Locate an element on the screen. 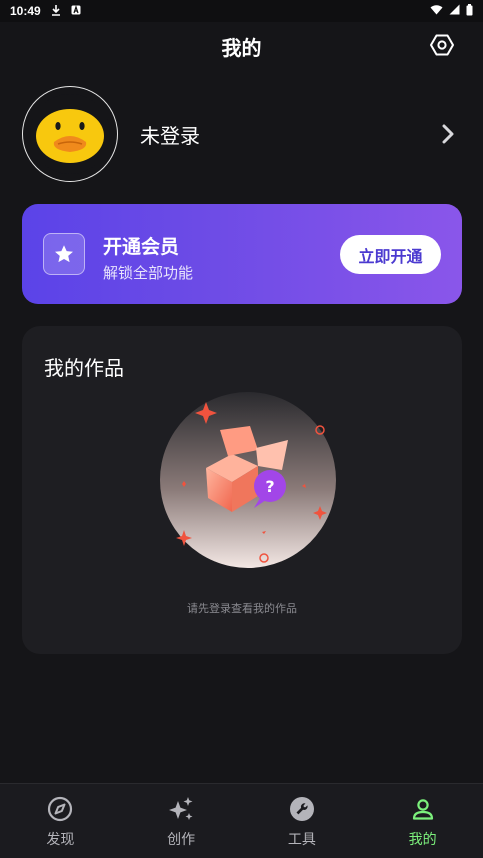  nav-label-tools: 工具 is located at coordinates (301, 840).